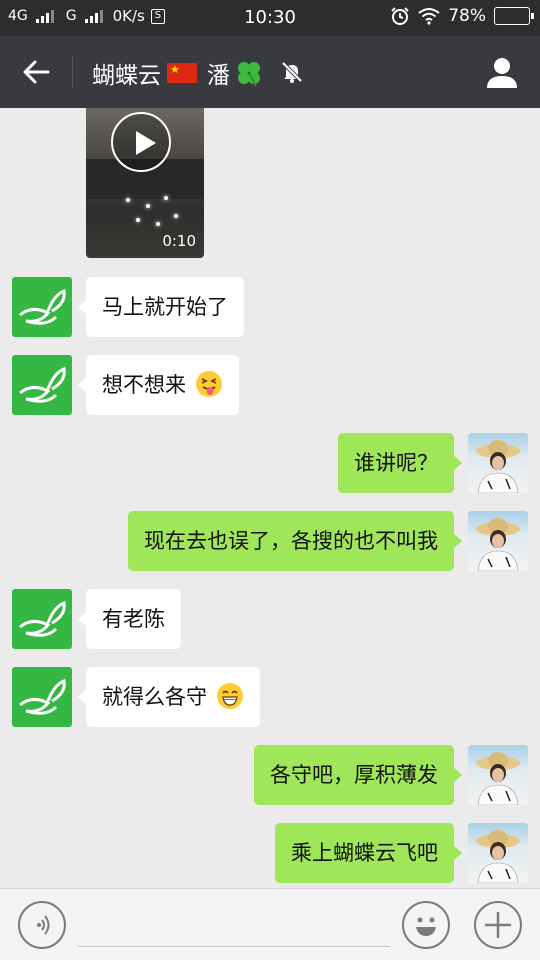 The image size is (540, 960). Describe the element at coordinates (270, 924) in the screenshot. I see `message-input-bar` at that location.